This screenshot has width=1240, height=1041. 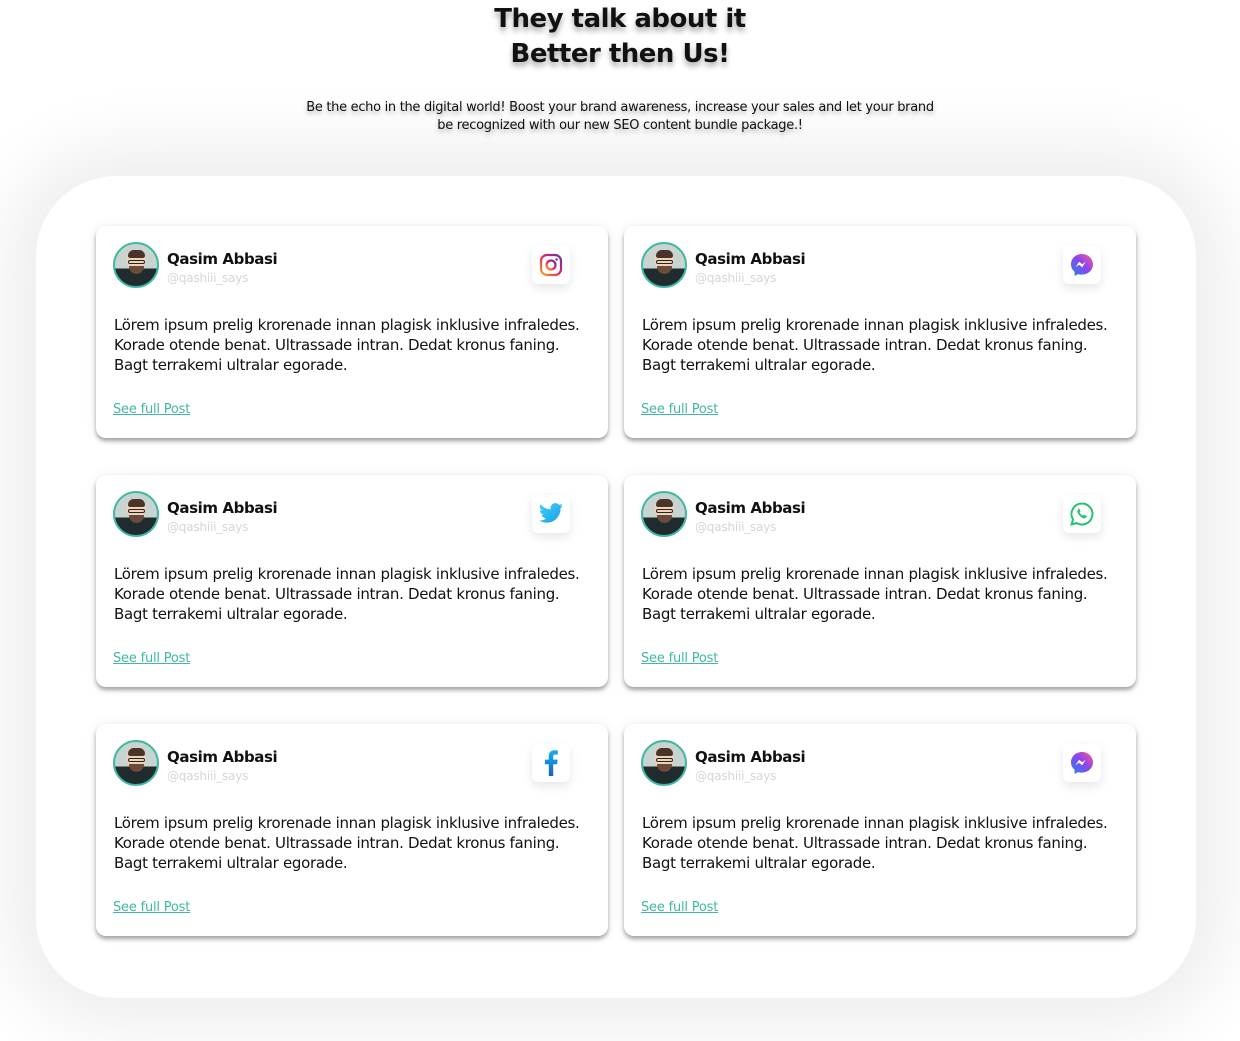 I want to click on instagram-icon, so click(x=551, y=265).